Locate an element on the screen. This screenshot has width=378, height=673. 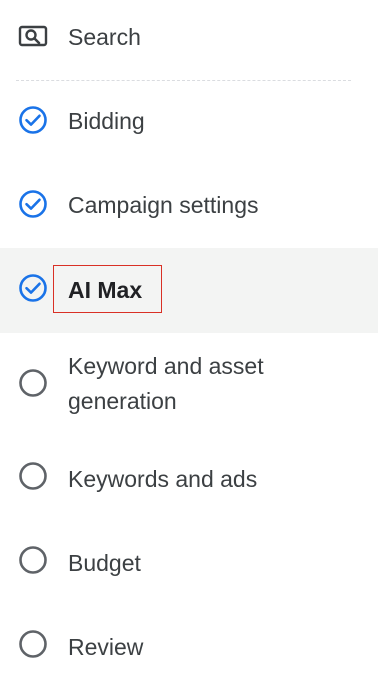
nav-step-bidding: Bidding is located at coordinates (189, 123).